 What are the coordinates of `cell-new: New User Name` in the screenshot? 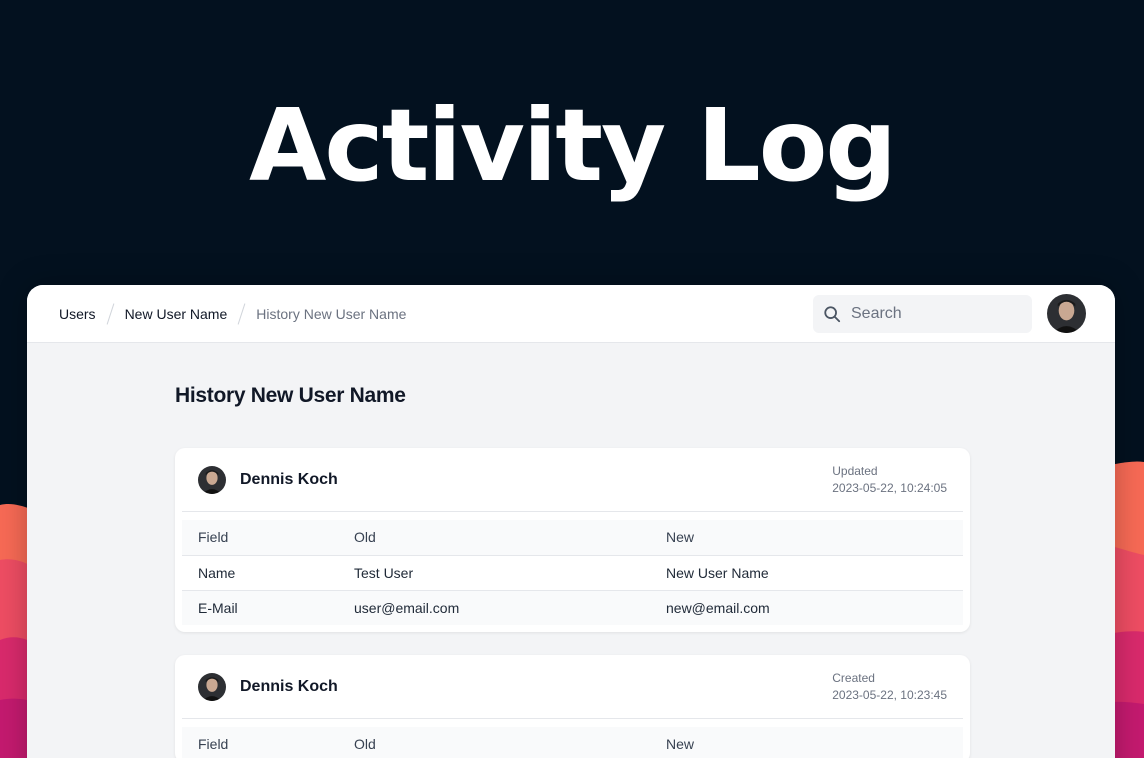 It's located at (806, 573).